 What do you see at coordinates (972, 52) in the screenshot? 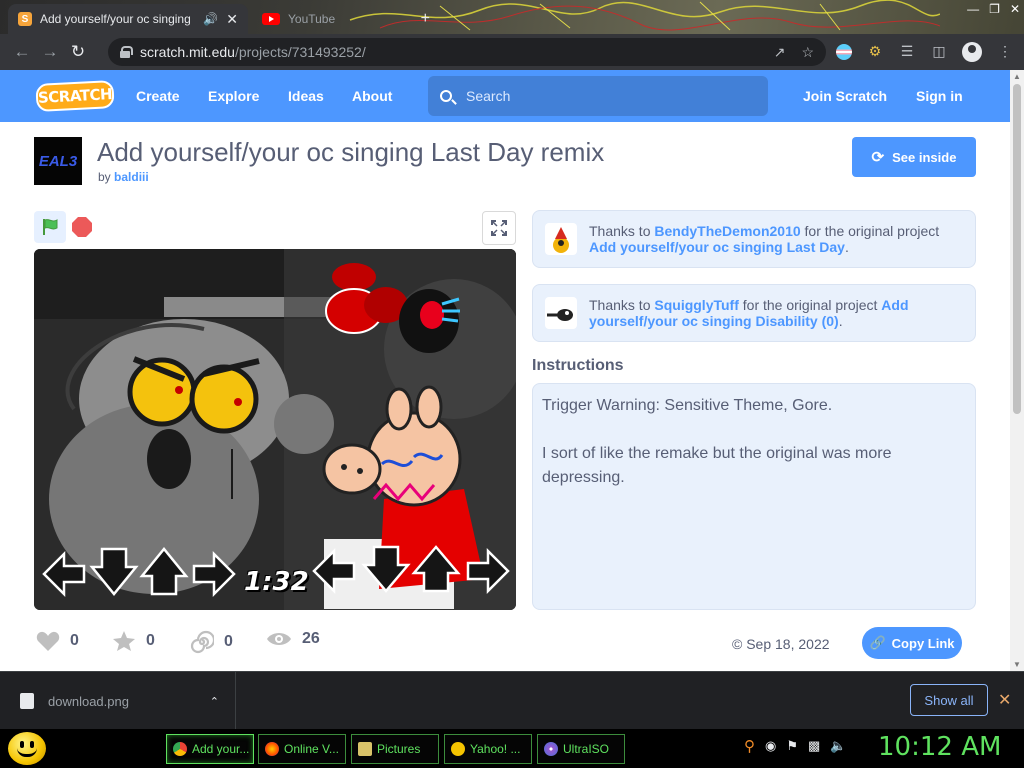
I see `profile-avatar-icon` at bounding box center [972, 52].